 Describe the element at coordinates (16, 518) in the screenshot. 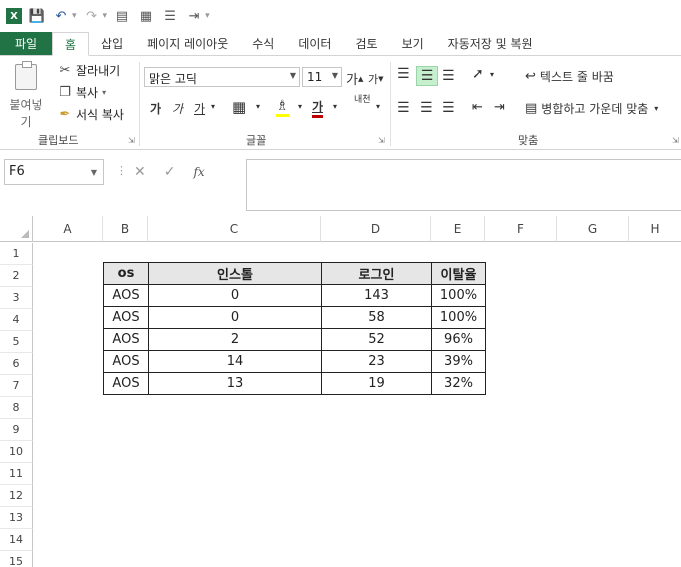

I see `row-header: 13` at that location.